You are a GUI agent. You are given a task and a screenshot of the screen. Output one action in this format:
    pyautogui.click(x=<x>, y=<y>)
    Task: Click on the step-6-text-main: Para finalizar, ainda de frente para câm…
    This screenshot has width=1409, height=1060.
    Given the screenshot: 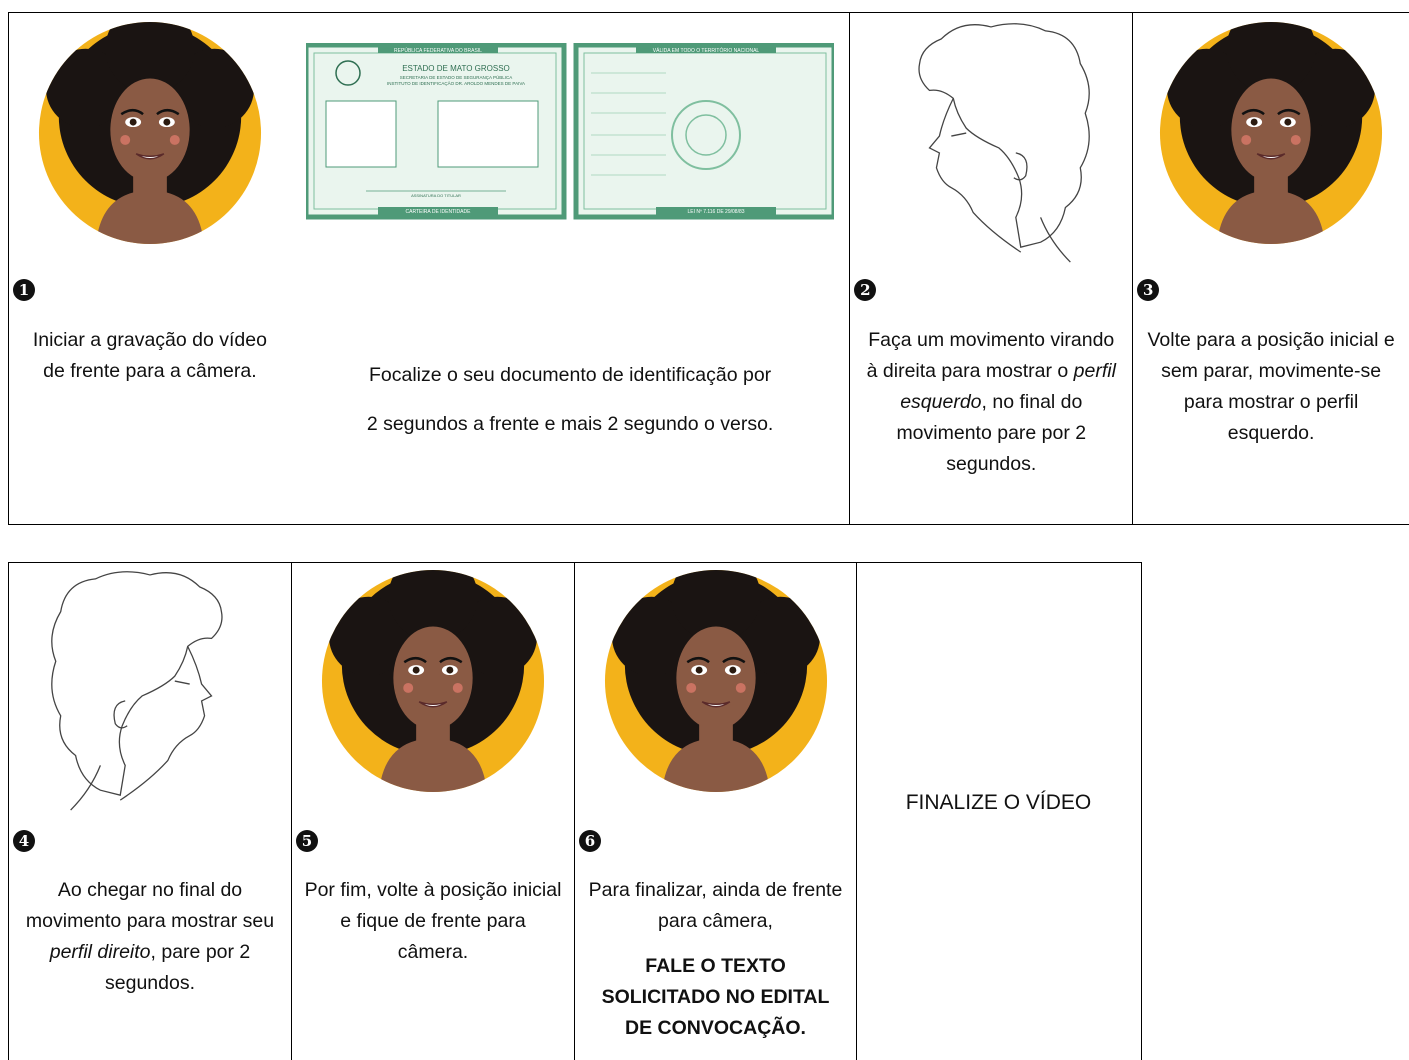 What is the action you would take?
    pyautogui.click(x=715, y=905)
    